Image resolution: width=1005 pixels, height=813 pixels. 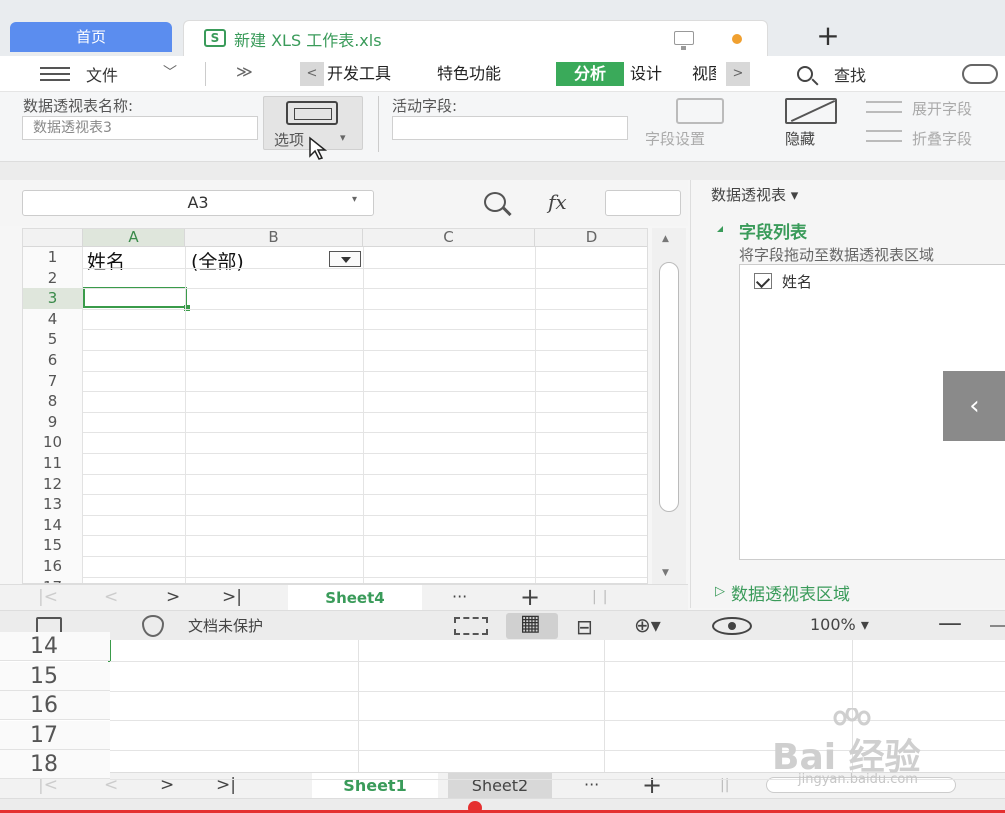 What do you see at coordinates (942, 108) in the screenshot?
I see `expand-field-button: 展开字段` at bounding box center [942, 108].